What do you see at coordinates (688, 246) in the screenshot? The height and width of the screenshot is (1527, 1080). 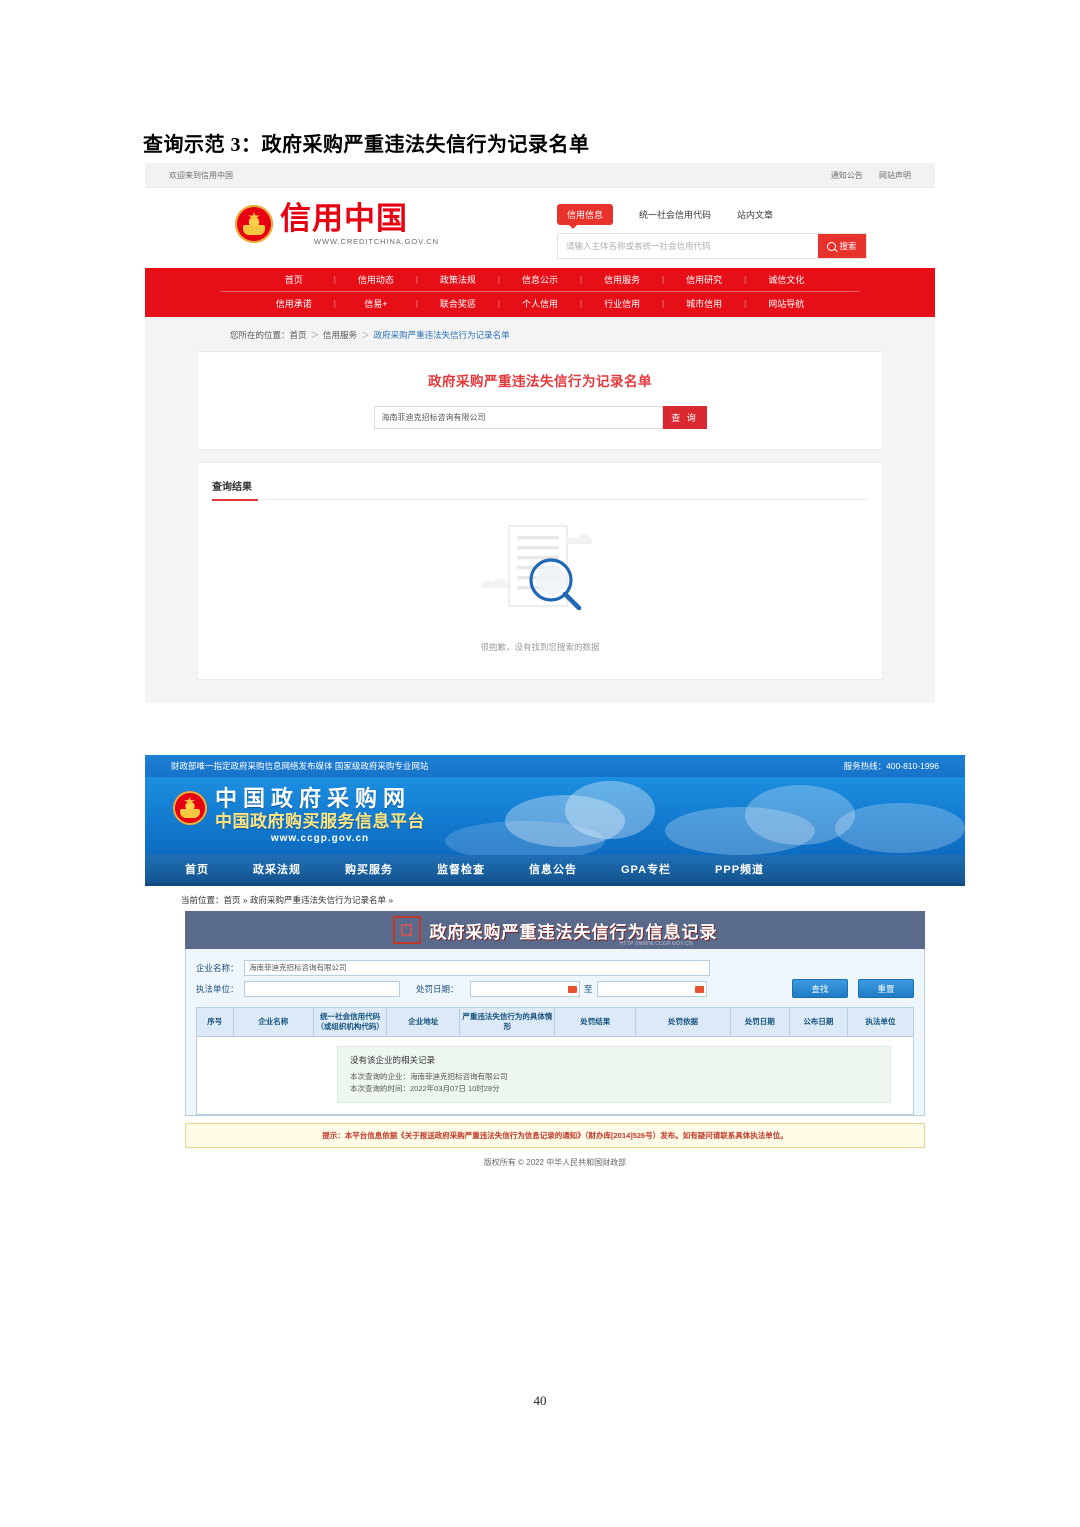 I see `search-input: 请输入主体名称或者统一社会信用代码` at bounding box center [688, 246].